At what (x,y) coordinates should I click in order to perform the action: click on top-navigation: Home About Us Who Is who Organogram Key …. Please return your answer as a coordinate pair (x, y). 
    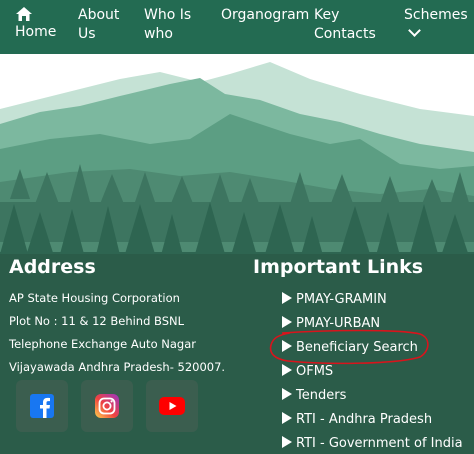
    Looking at the image, I should click on (237, 27).